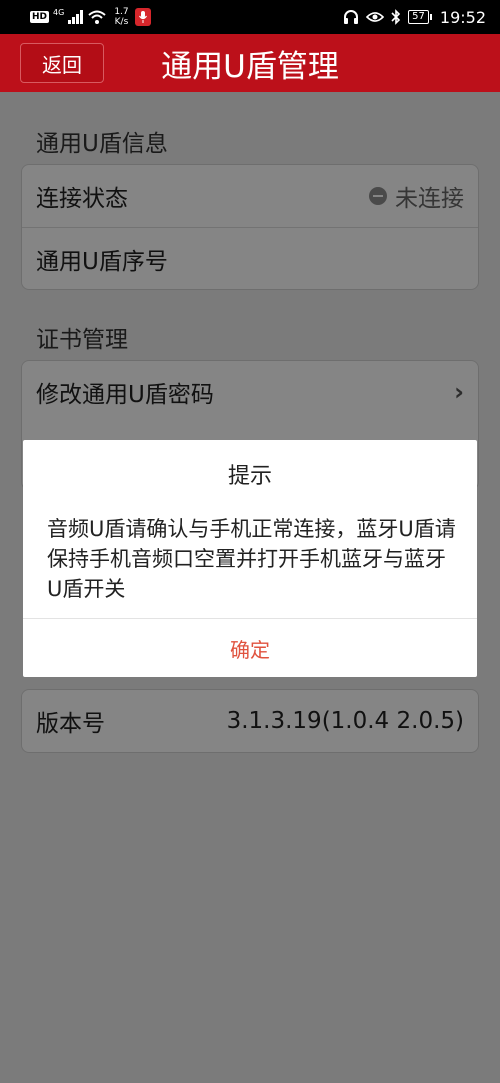  I want to click on dialog-title: 提示, so click(249, 476).